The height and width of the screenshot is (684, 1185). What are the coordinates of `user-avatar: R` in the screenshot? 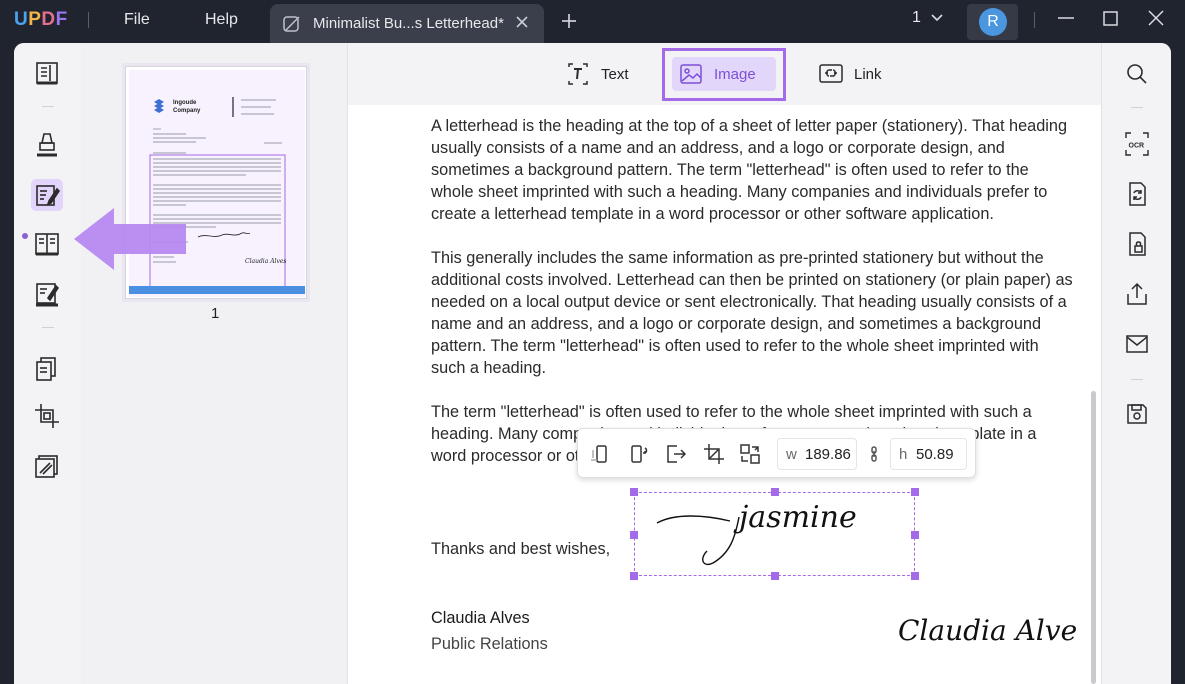 It's located at (992, 22).